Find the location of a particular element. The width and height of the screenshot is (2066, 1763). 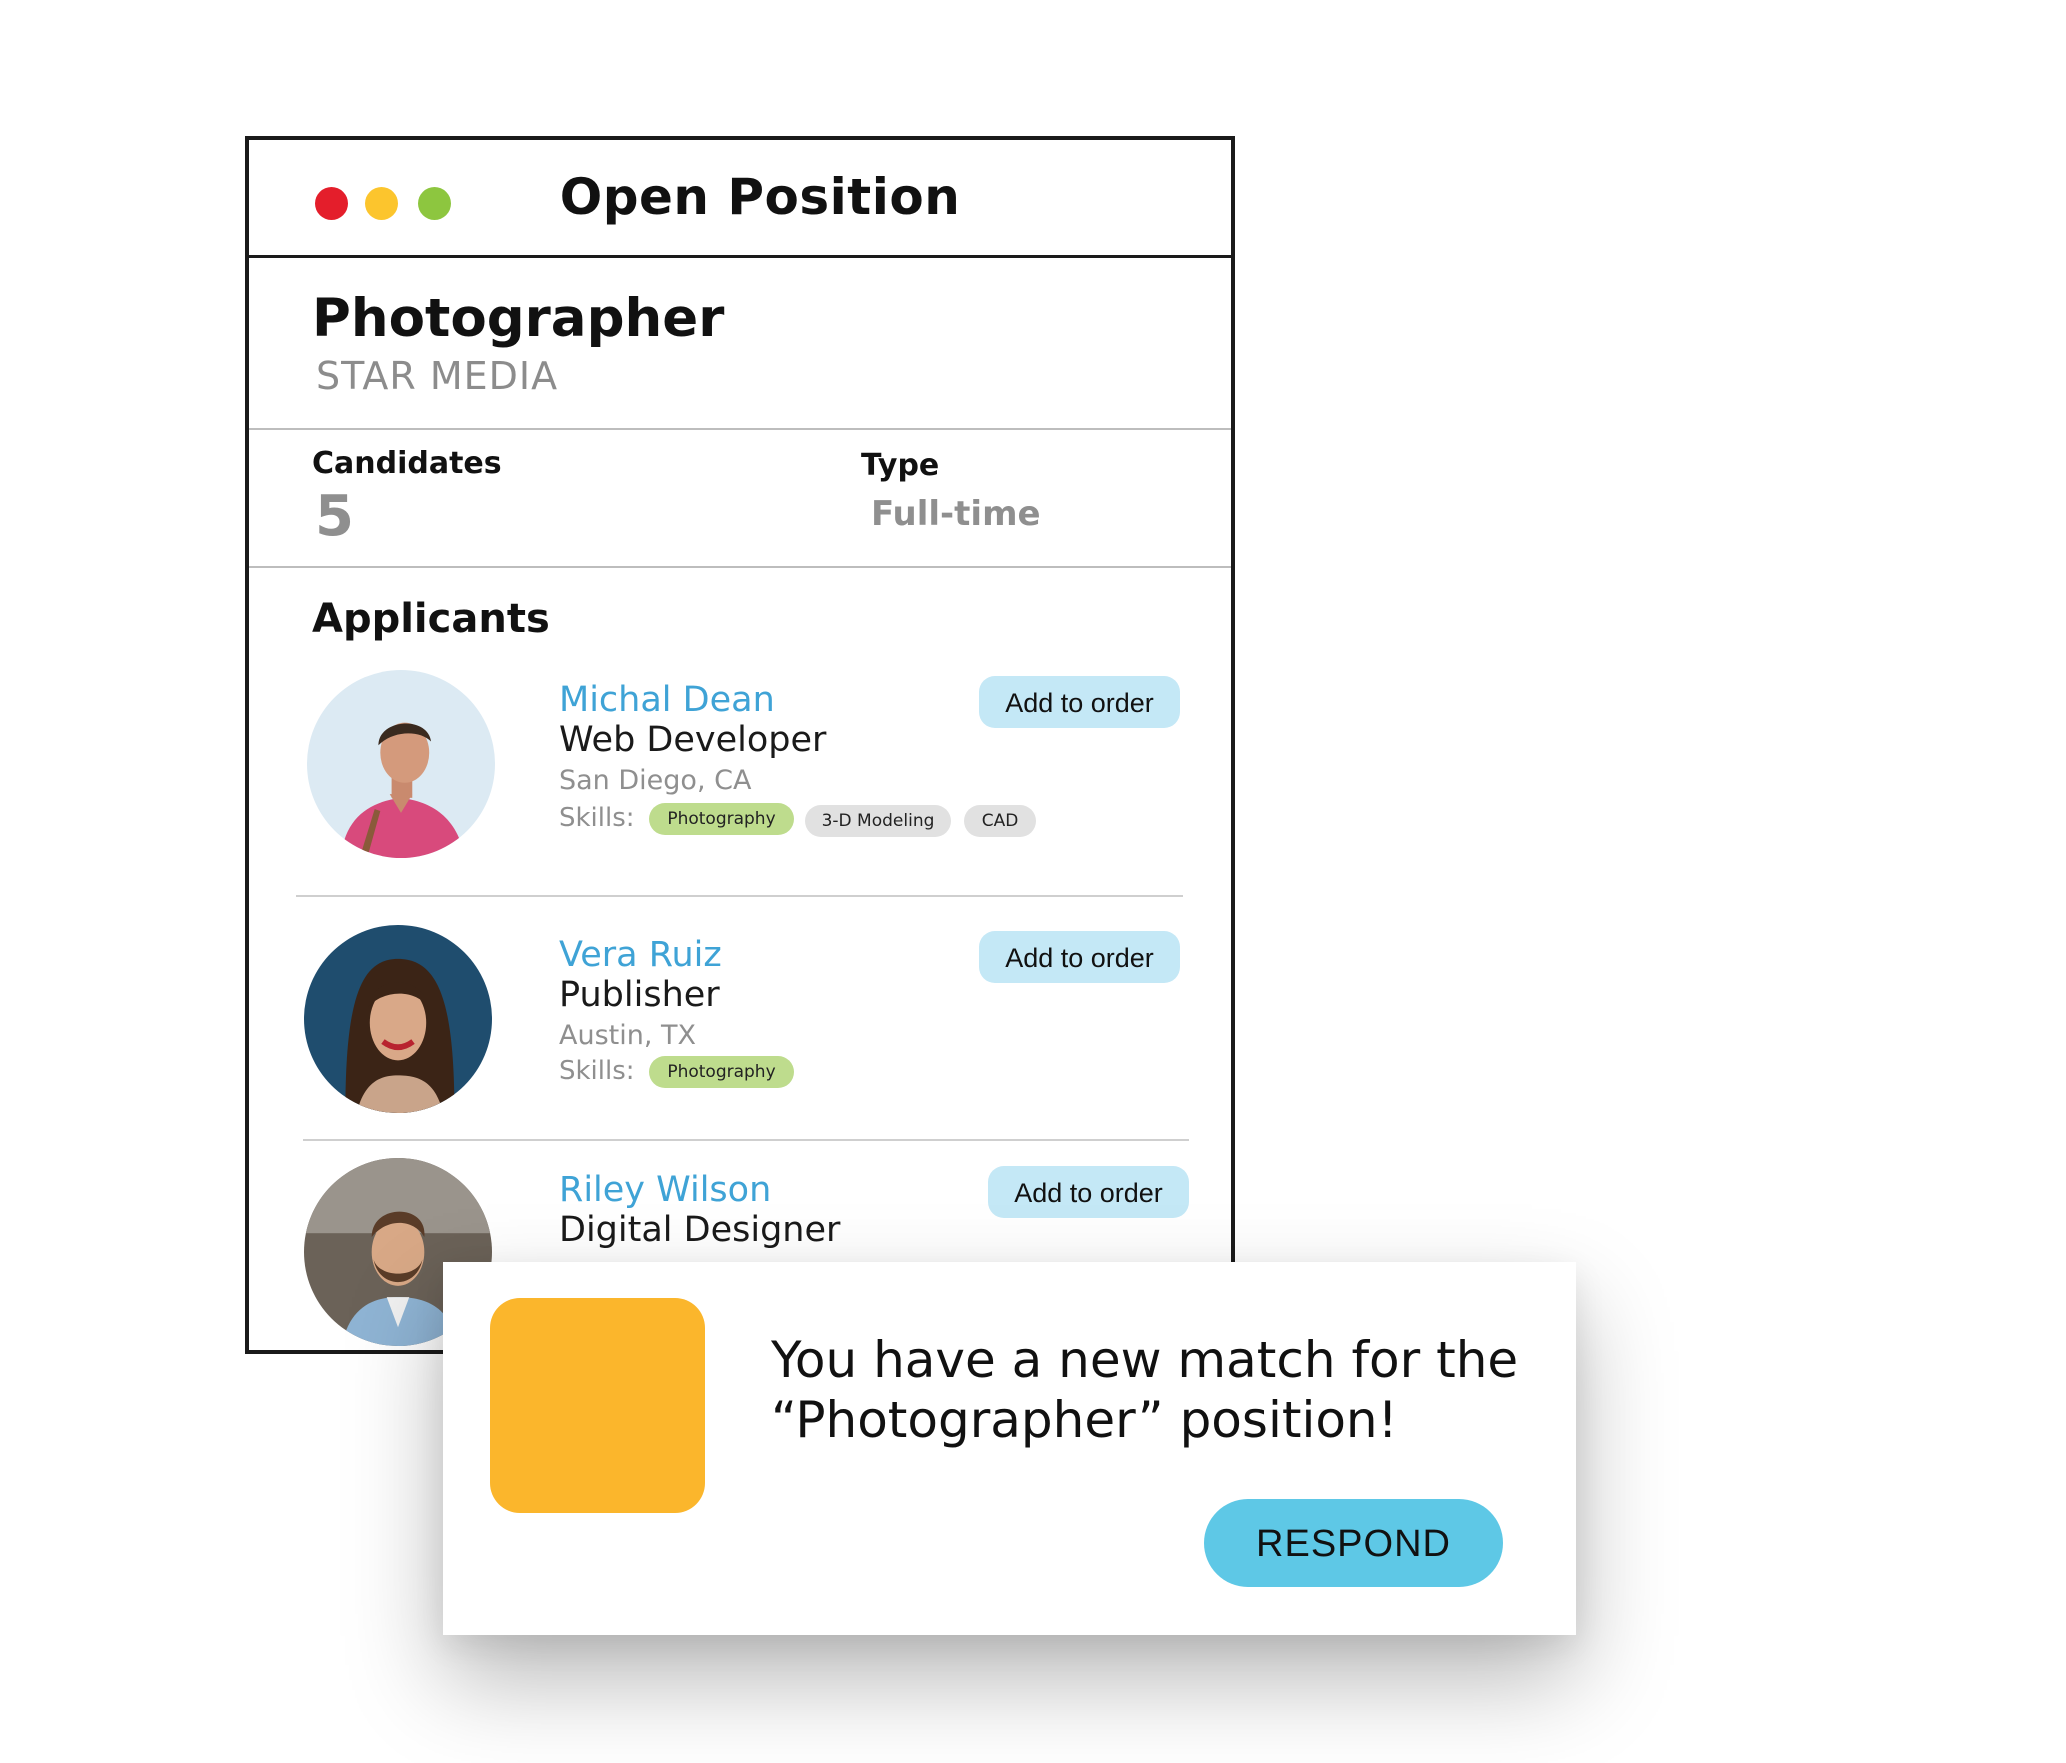

man-portrait-icon is located at coordinates (401, 764).